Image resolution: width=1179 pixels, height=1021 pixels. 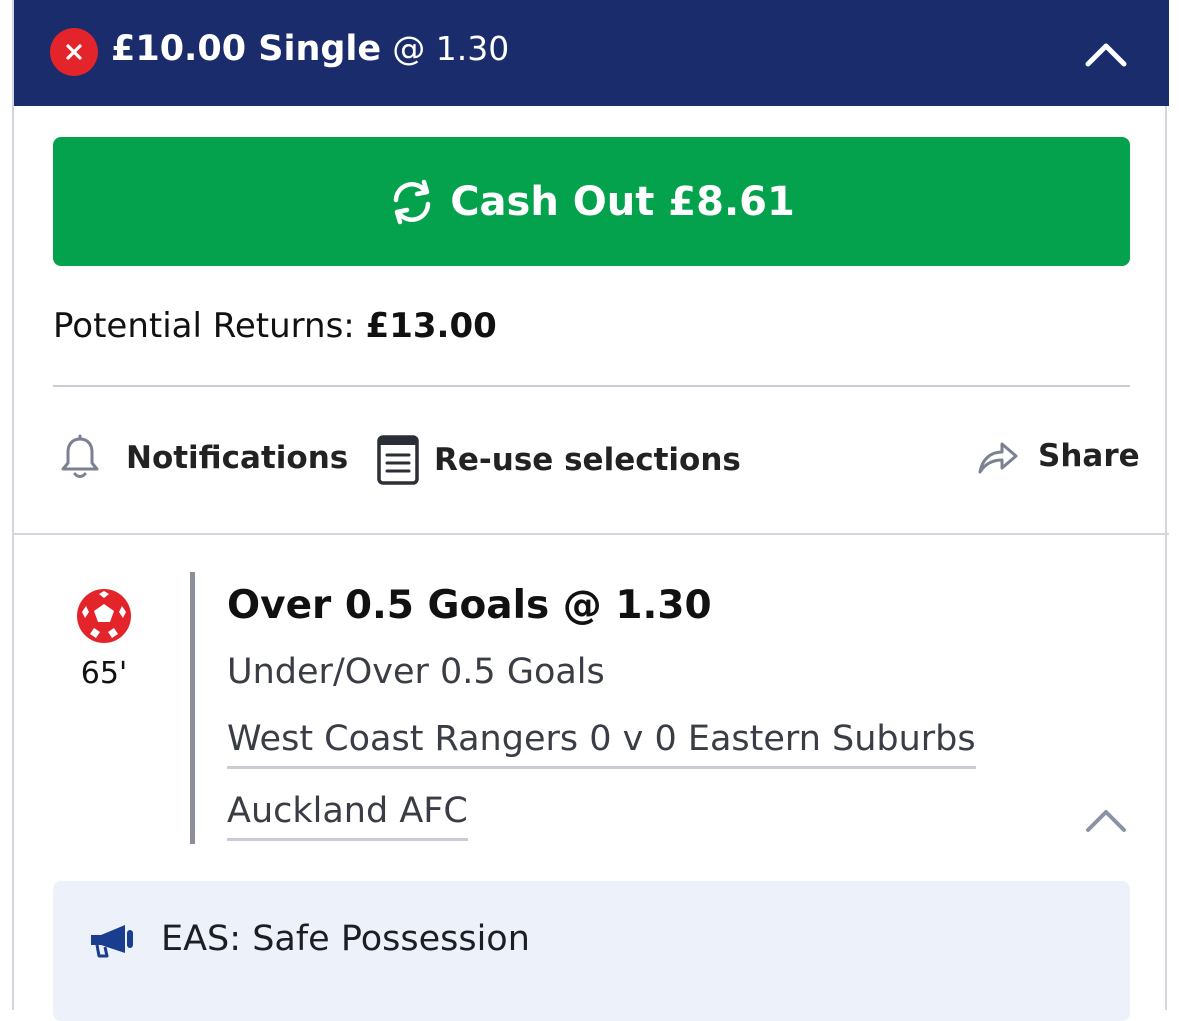 What do you see at coordinates (451, 48) in the screenshot?
I see `bet-odds: @ 1.30` at bounding box center [451, 48].